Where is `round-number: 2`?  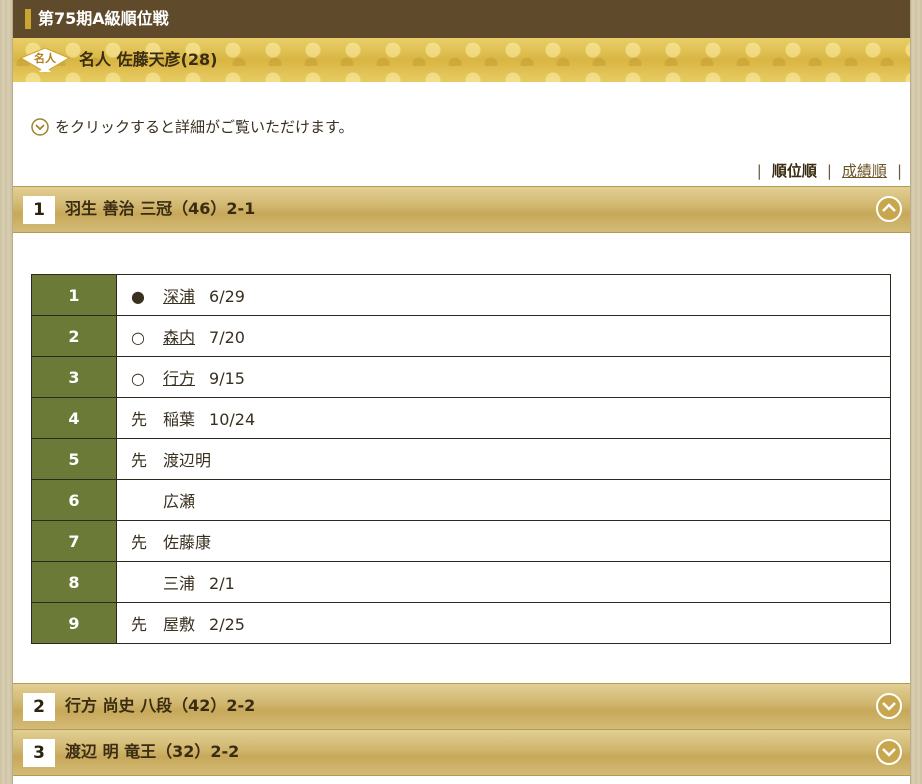 round-number: 2 is located at coordinates (74, 336).